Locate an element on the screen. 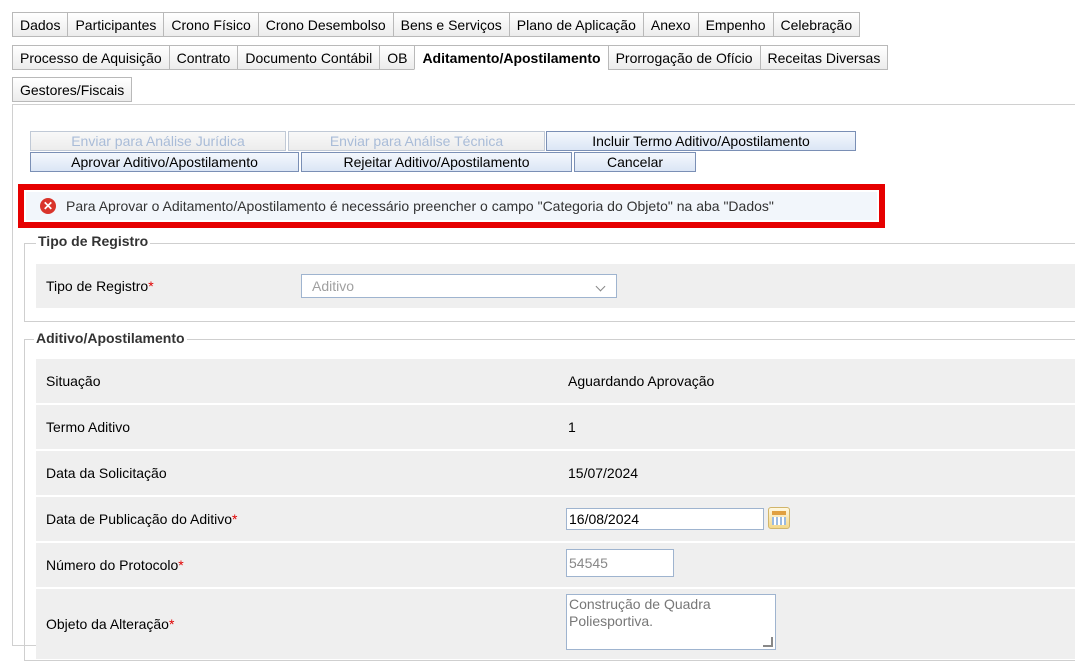 The width and height of the screenshot is (1075, 661). tab-participantes: Participantes is located at coordinates (116, 24).